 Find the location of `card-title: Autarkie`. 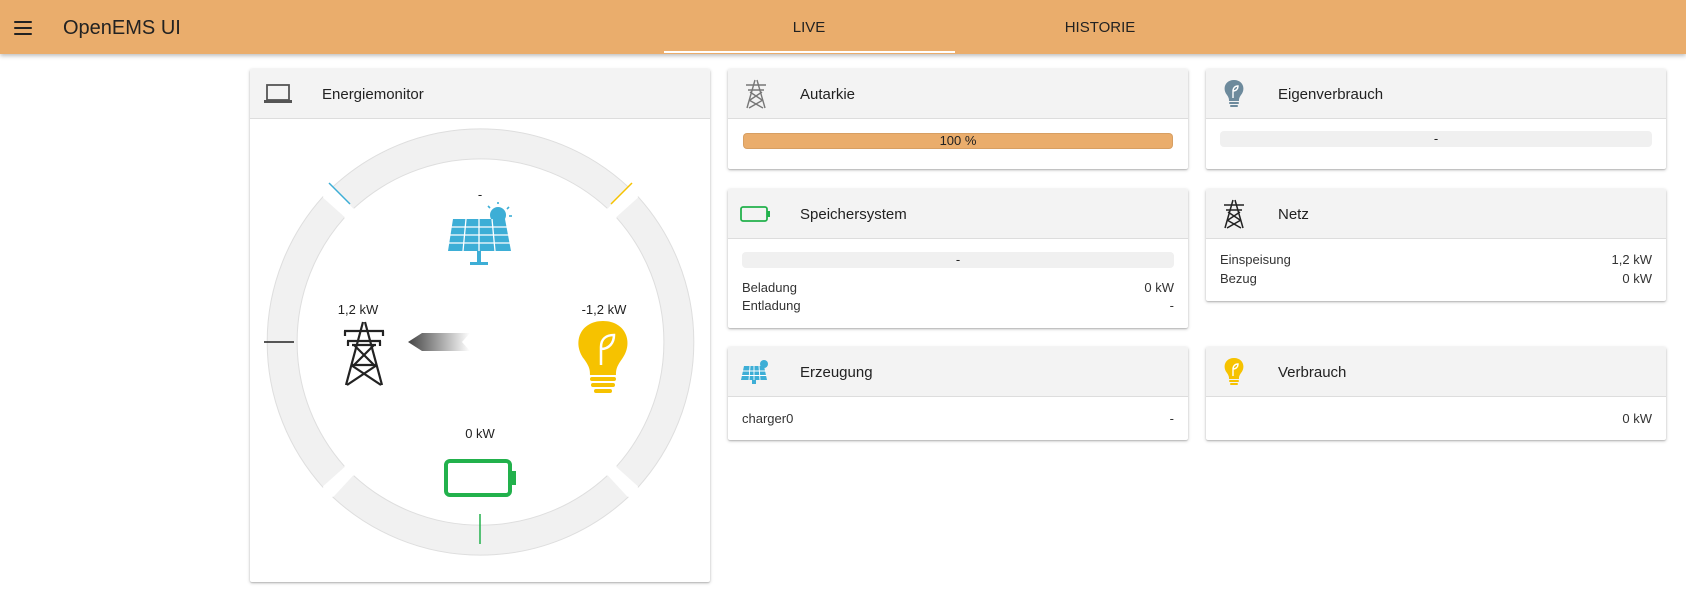

card-title: Autarkie is located at coordinates (828, 94).